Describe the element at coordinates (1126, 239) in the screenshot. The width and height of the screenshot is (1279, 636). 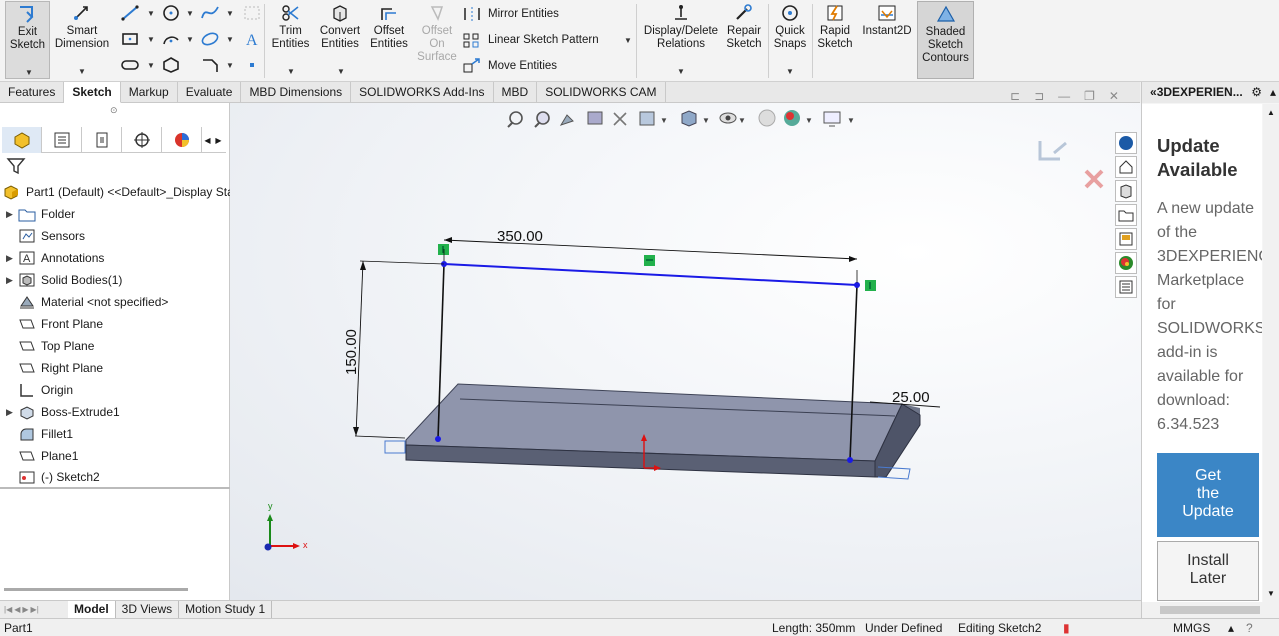
I see `task-pane-view-palette-tab` at that location.